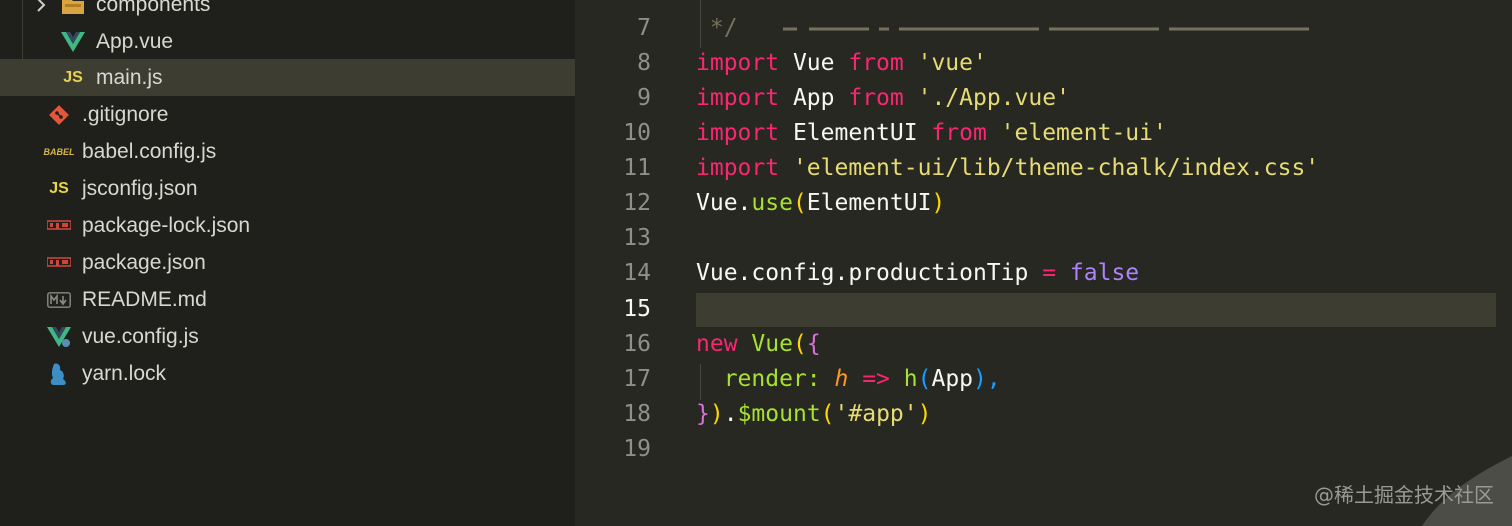  What do you see at coordinates (287, 11) in the screenshot?
I see `tree-item-components: components` at bounding box center [287, 11].